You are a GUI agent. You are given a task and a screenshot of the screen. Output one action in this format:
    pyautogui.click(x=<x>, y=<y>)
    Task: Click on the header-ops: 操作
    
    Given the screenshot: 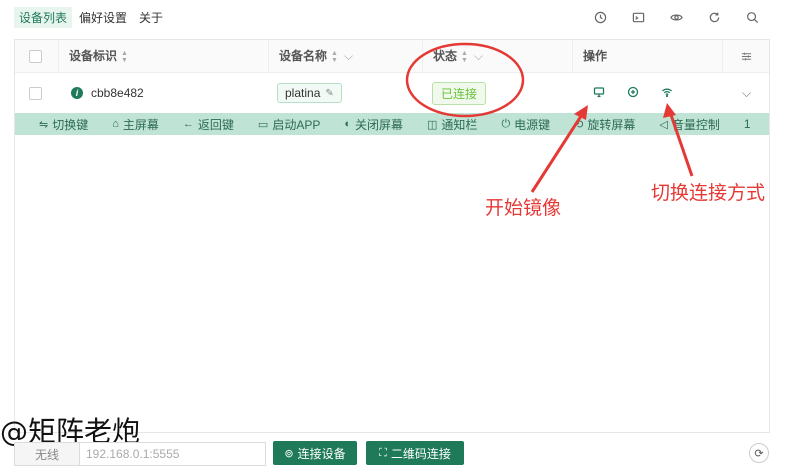 What is the action you would take?
    pyautogui.click(x=648, y=56)
    